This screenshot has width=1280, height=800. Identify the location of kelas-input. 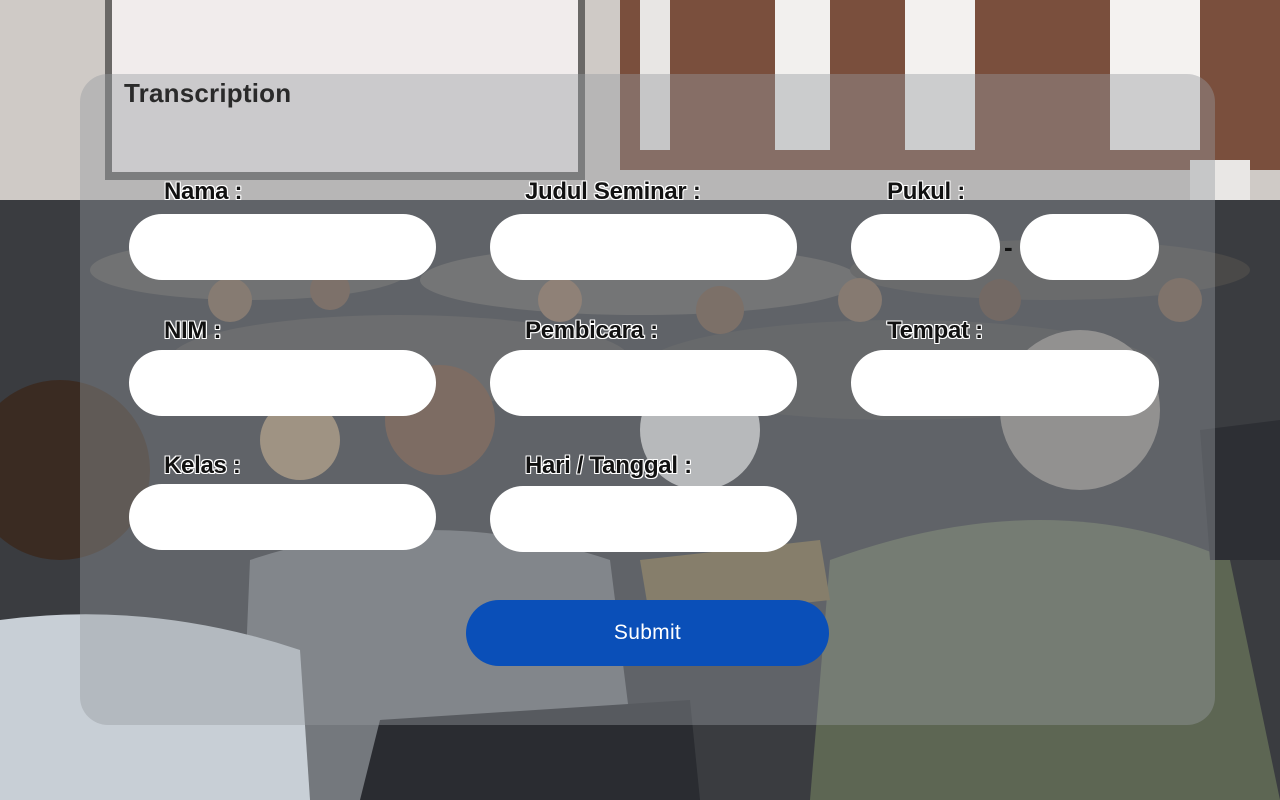
(282, 517).